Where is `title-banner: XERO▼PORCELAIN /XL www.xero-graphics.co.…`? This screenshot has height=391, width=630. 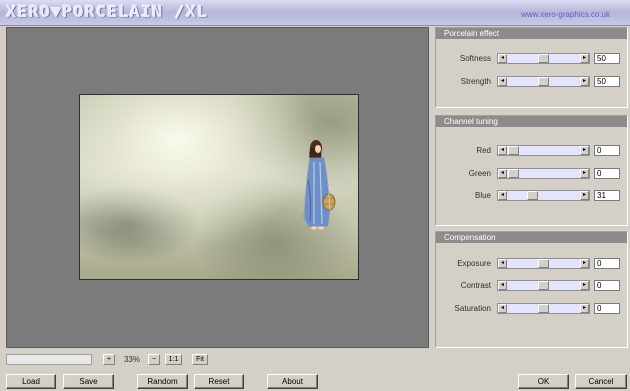 title-banner: XERO▼PORCELAIN /XL www.xero-graphics.co.… is located at coordinates (315, 13).